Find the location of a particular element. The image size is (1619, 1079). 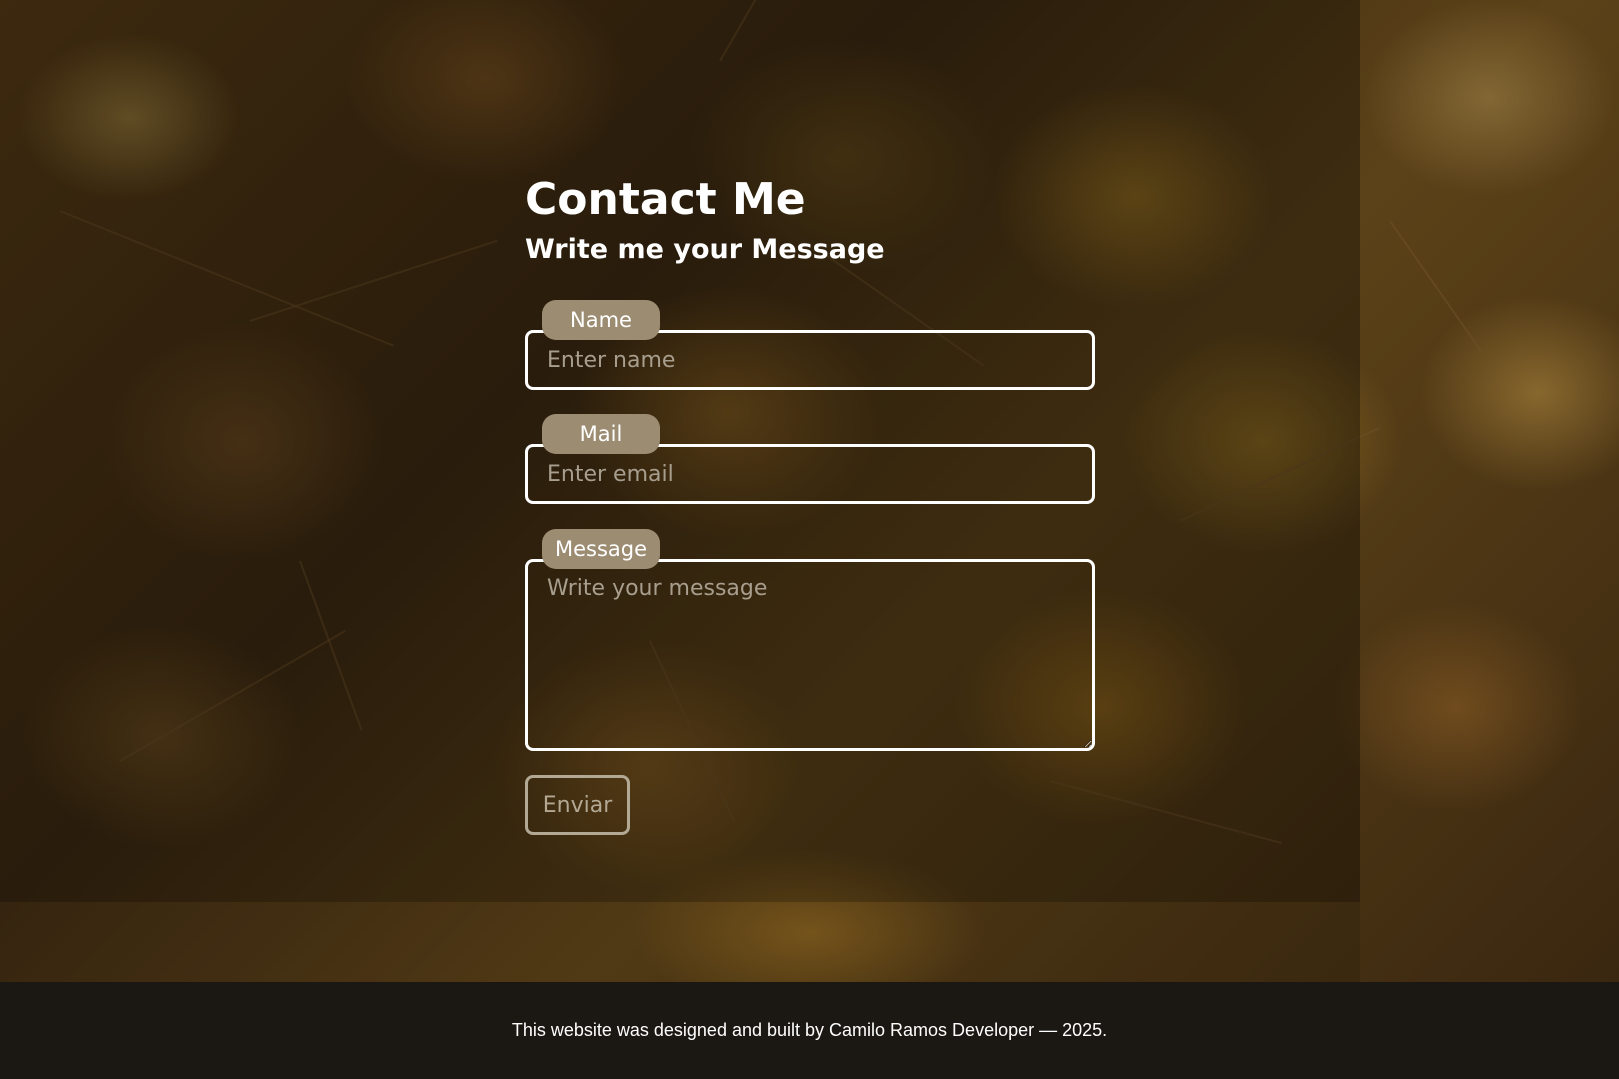

message-label: Message is located at coordinates (601, 549).